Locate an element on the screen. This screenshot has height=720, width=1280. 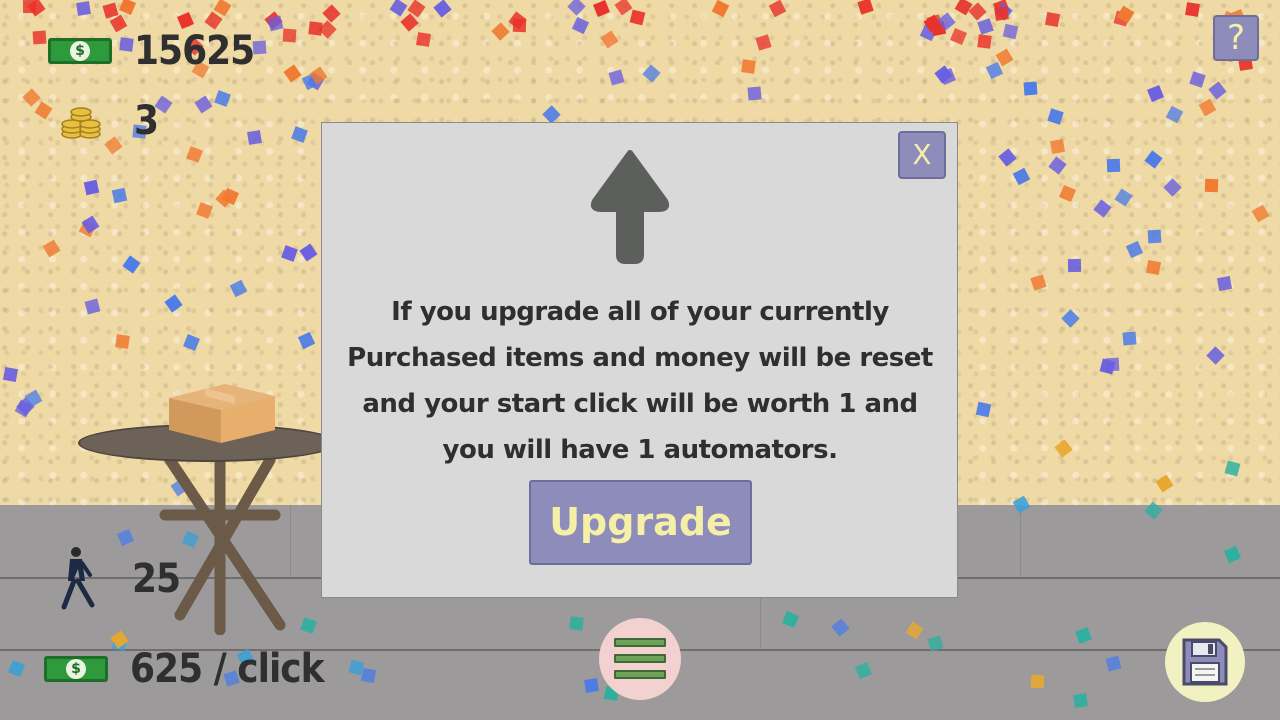
cardboard-box is located at coordinates (221, 412).